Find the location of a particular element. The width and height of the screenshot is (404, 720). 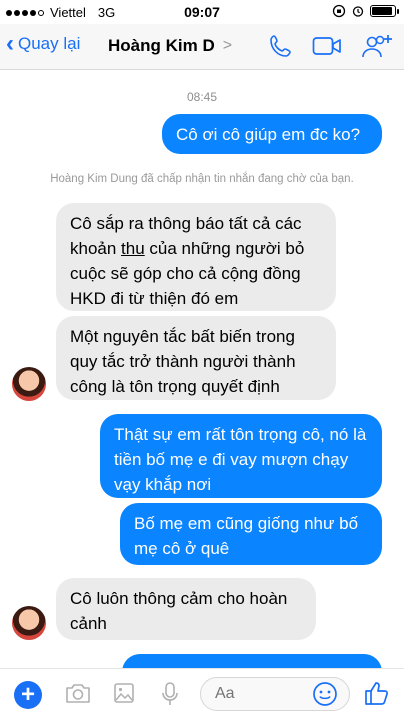

status-bar: Viettel 3G 09:07 is located at coordinates (202, 12).